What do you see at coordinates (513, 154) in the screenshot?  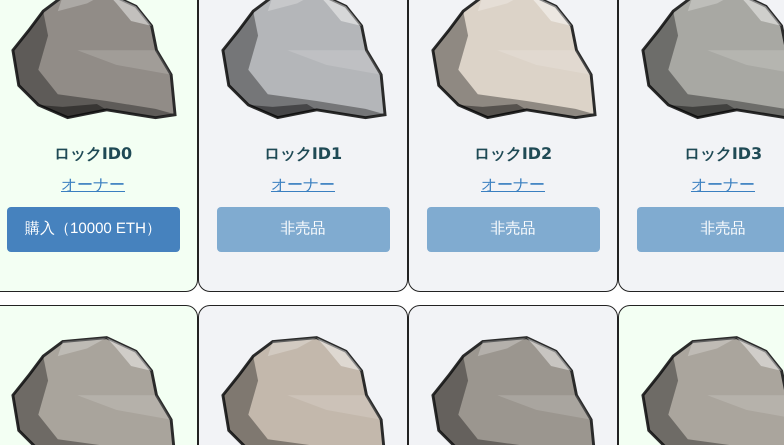 I see `rock-title: ロックID2` at bounding box center [513, 154].